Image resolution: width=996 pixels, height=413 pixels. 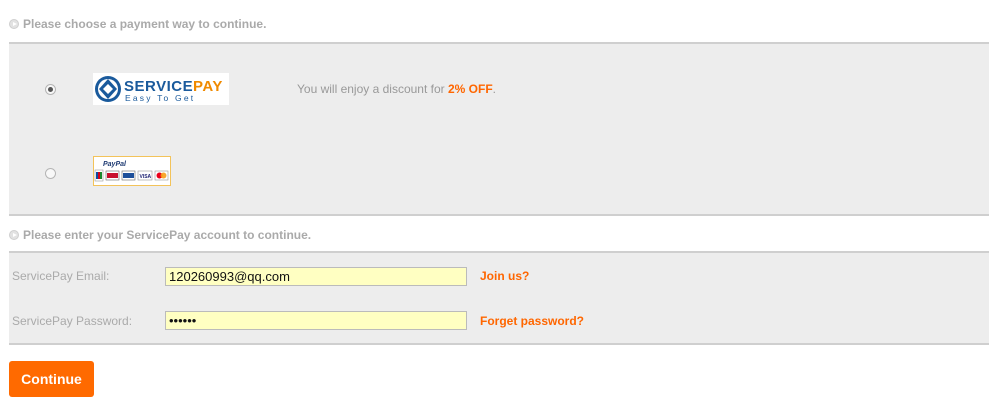 What do you see at coordinates (146, 177) in the screenshot?
I see `svg-text: VISA` at bounding box center [146, 177].